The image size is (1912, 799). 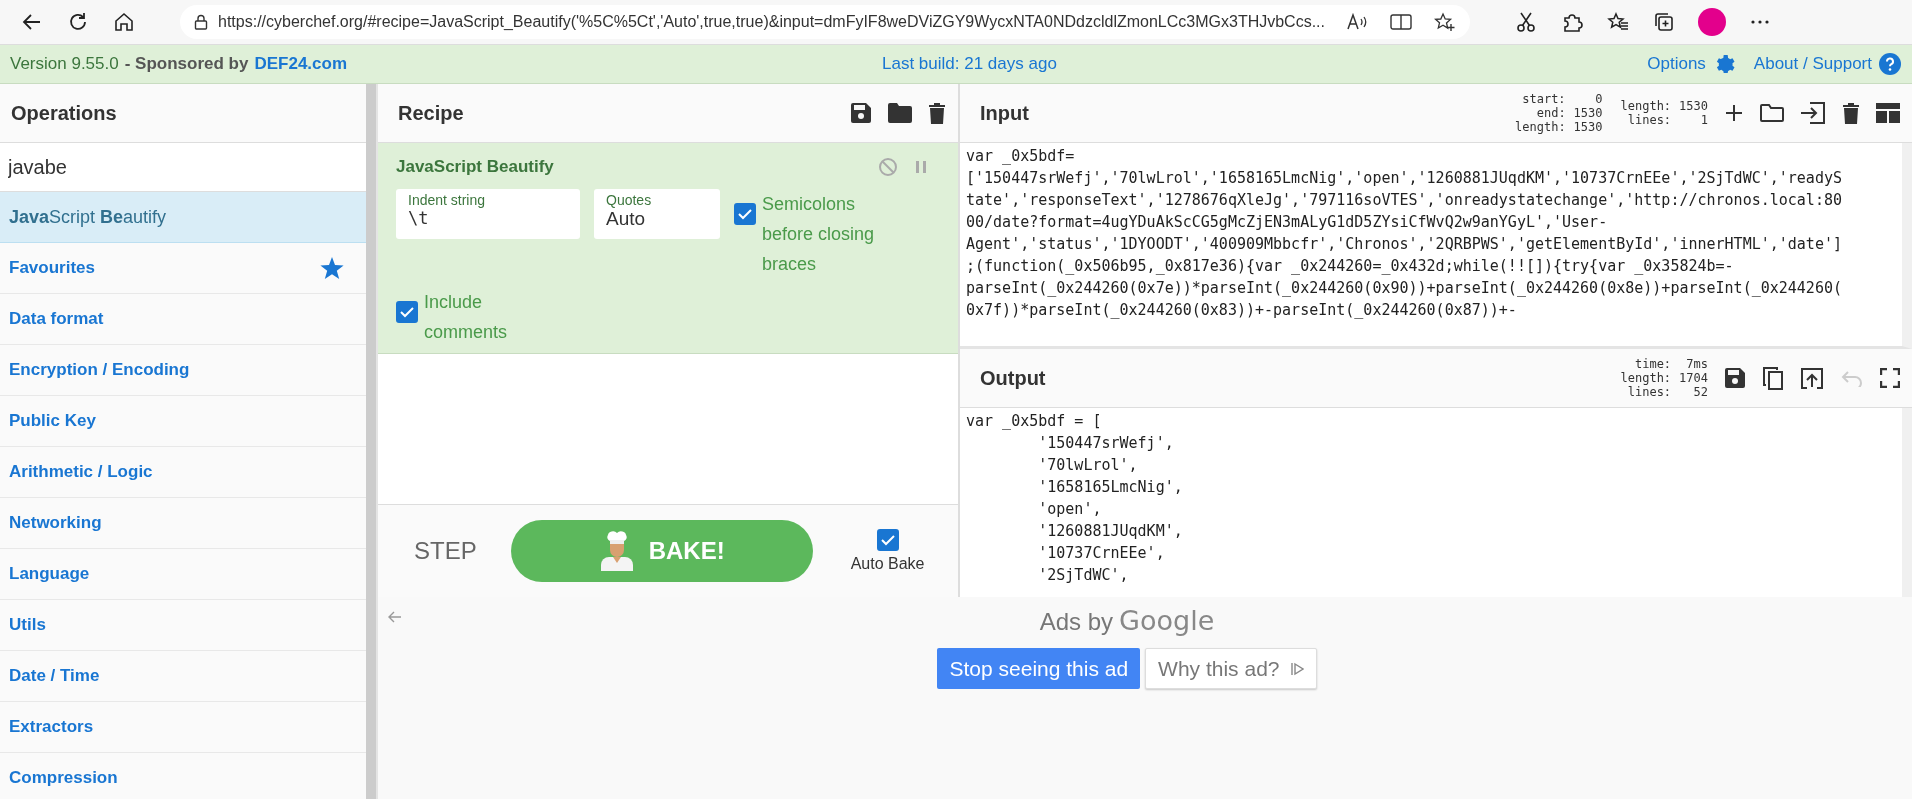 I want to click on input-title: Input, so click(x=1005, y=113).